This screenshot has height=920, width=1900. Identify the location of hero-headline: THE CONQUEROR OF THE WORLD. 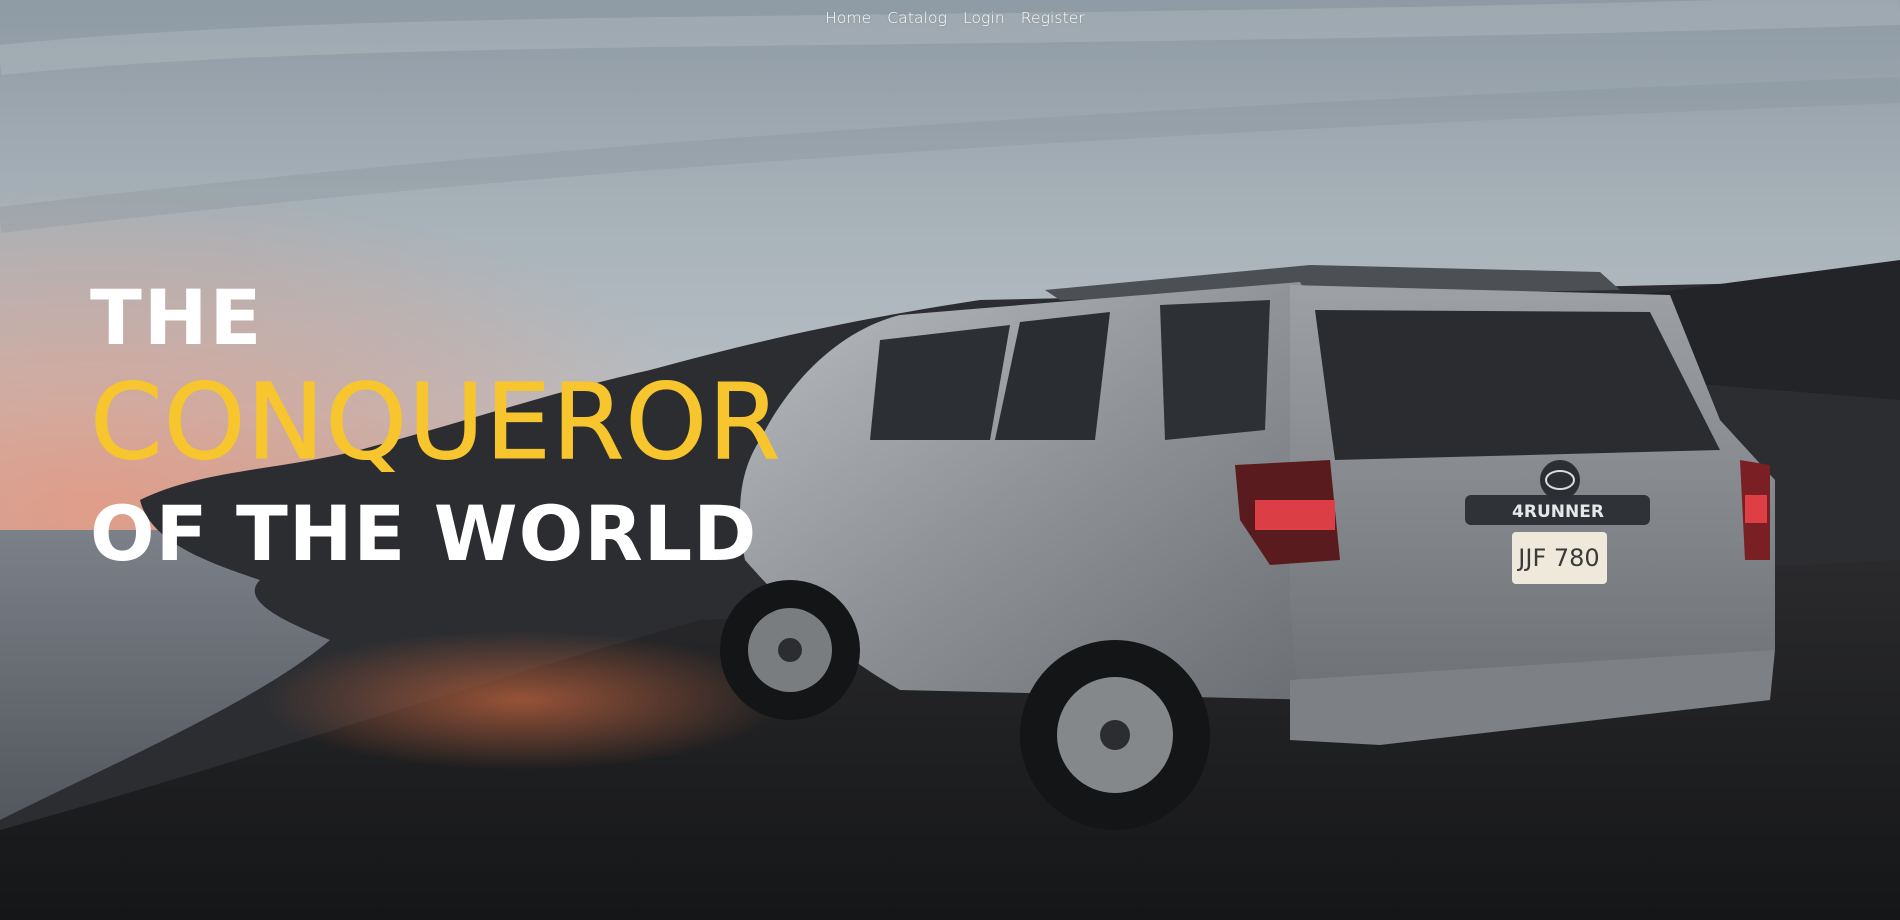
(435, 425).